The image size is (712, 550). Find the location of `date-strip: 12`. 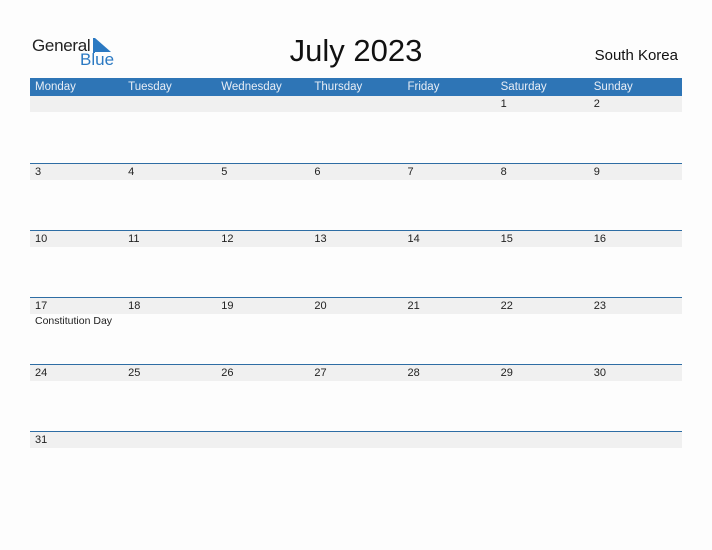

date-strip: 12 is located at coordinates (356, 104).